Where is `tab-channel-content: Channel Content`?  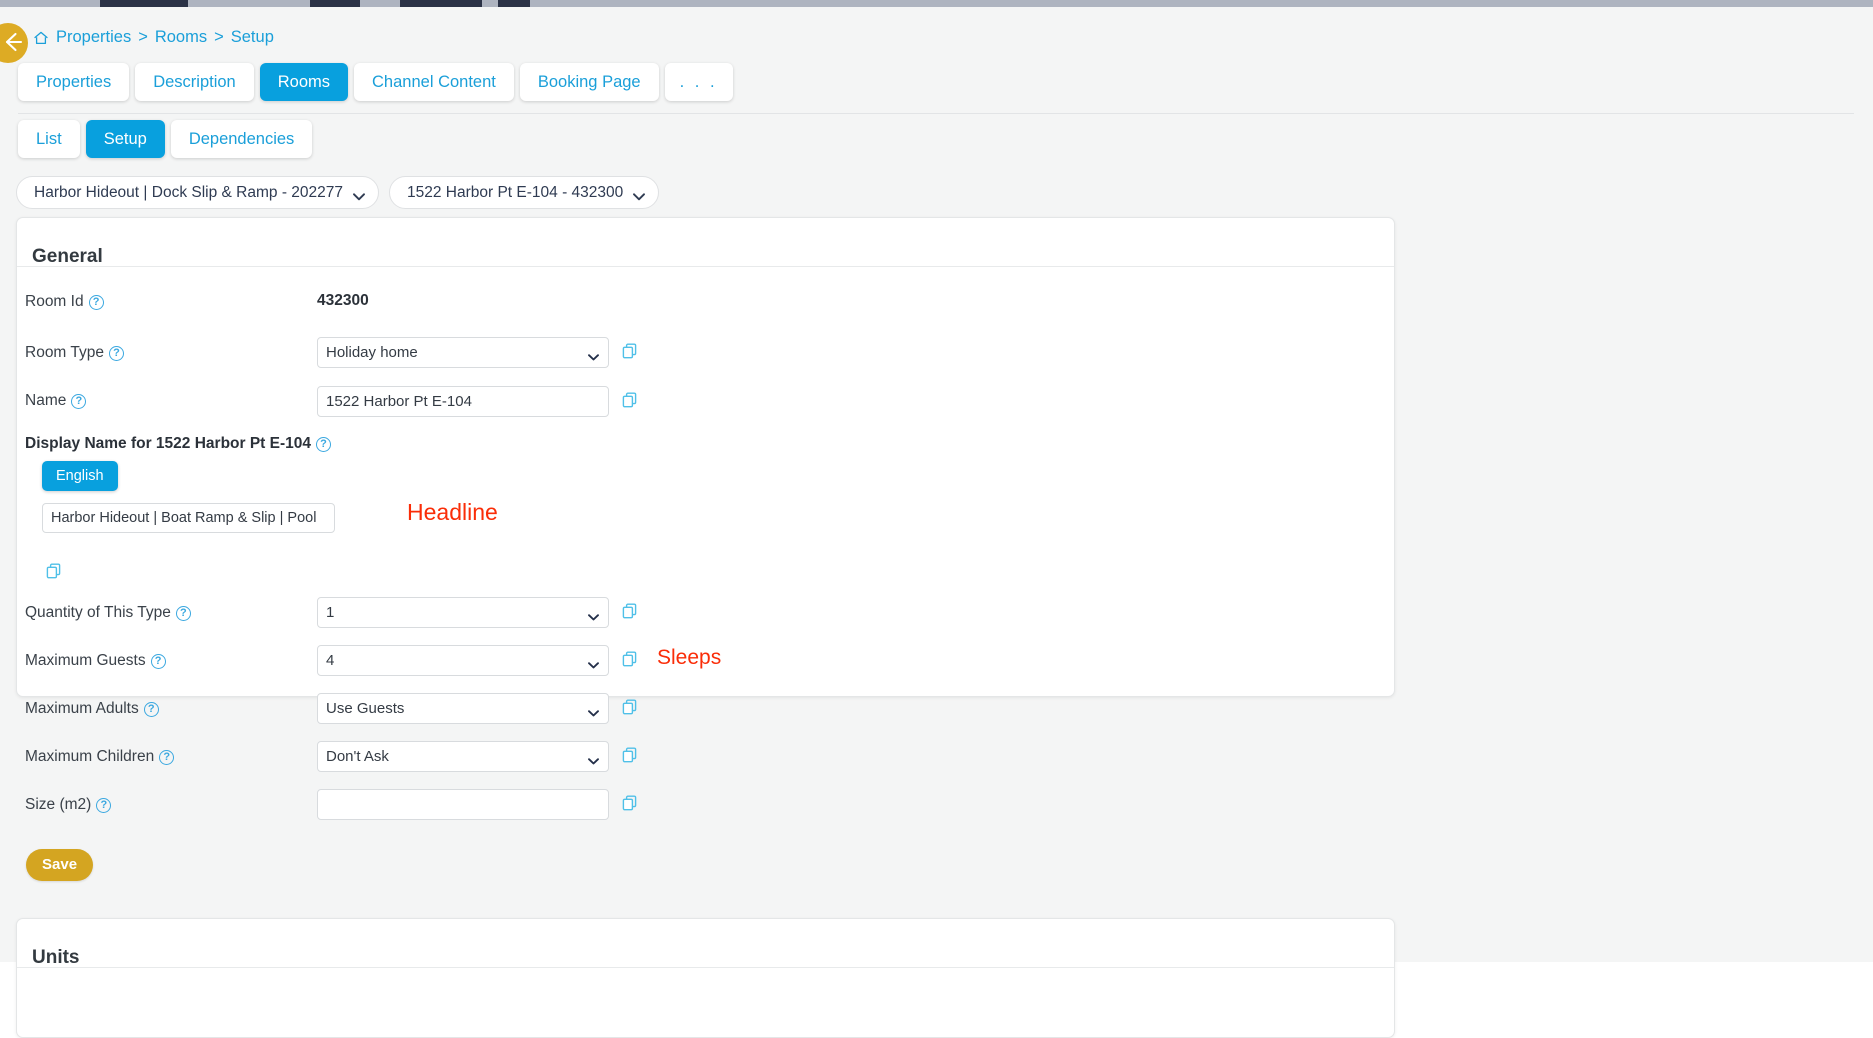
tab-channel-content: Channel Content is located at coordinates (434, 82).